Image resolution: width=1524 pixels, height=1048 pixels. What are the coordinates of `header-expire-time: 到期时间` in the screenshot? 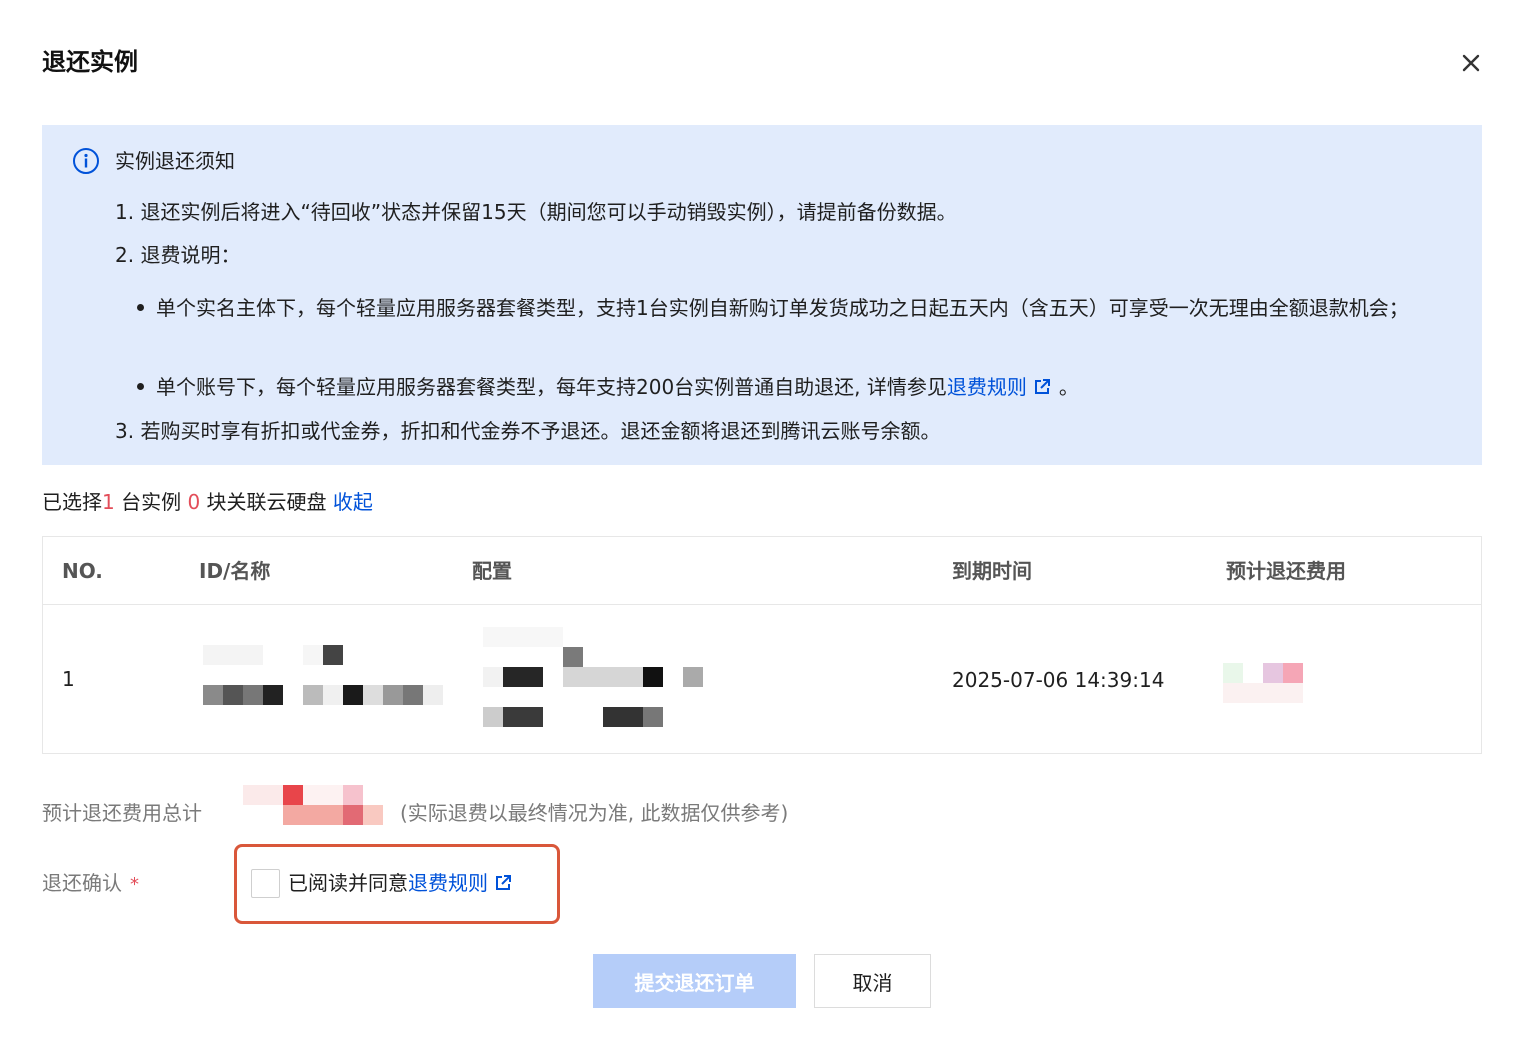 It's located at (992, 571).